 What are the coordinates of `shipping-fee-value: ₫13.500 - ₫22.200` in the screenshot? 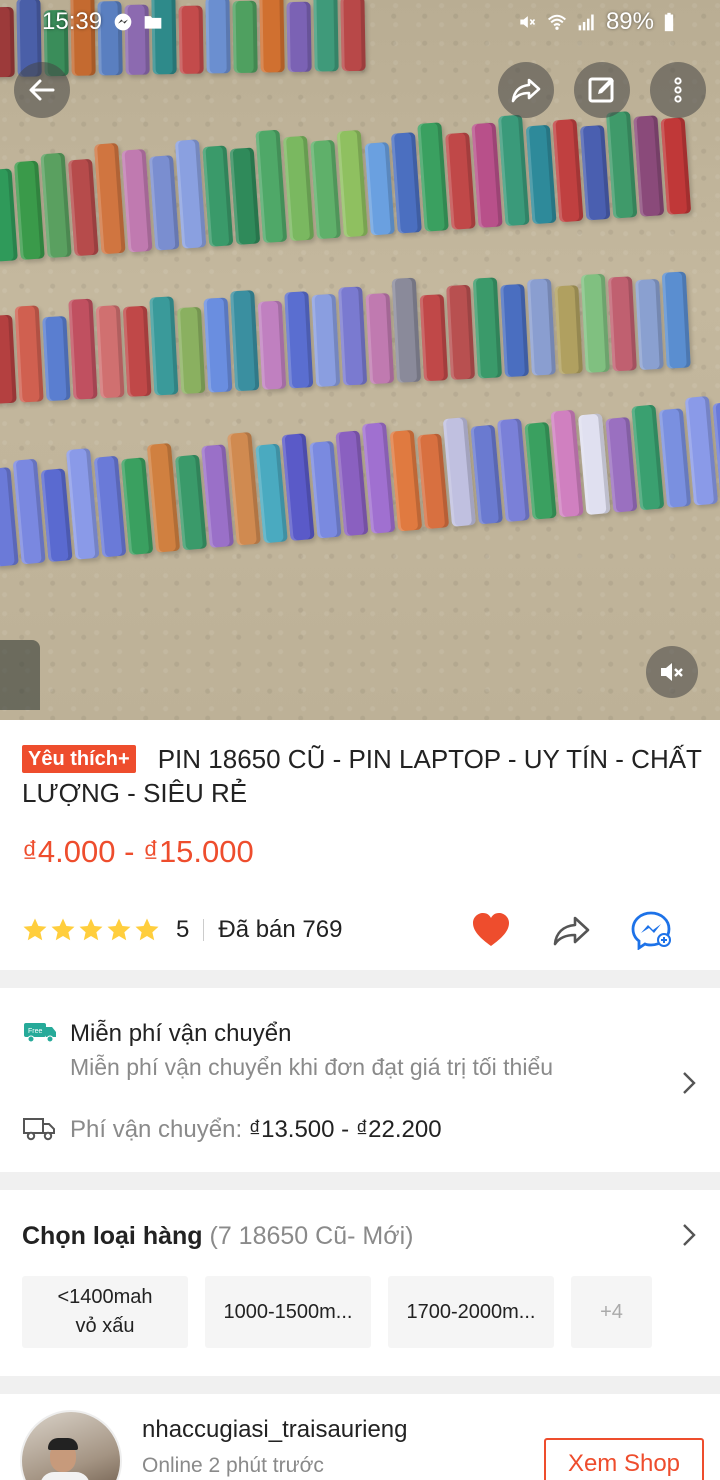 It's located at (345, 1129).